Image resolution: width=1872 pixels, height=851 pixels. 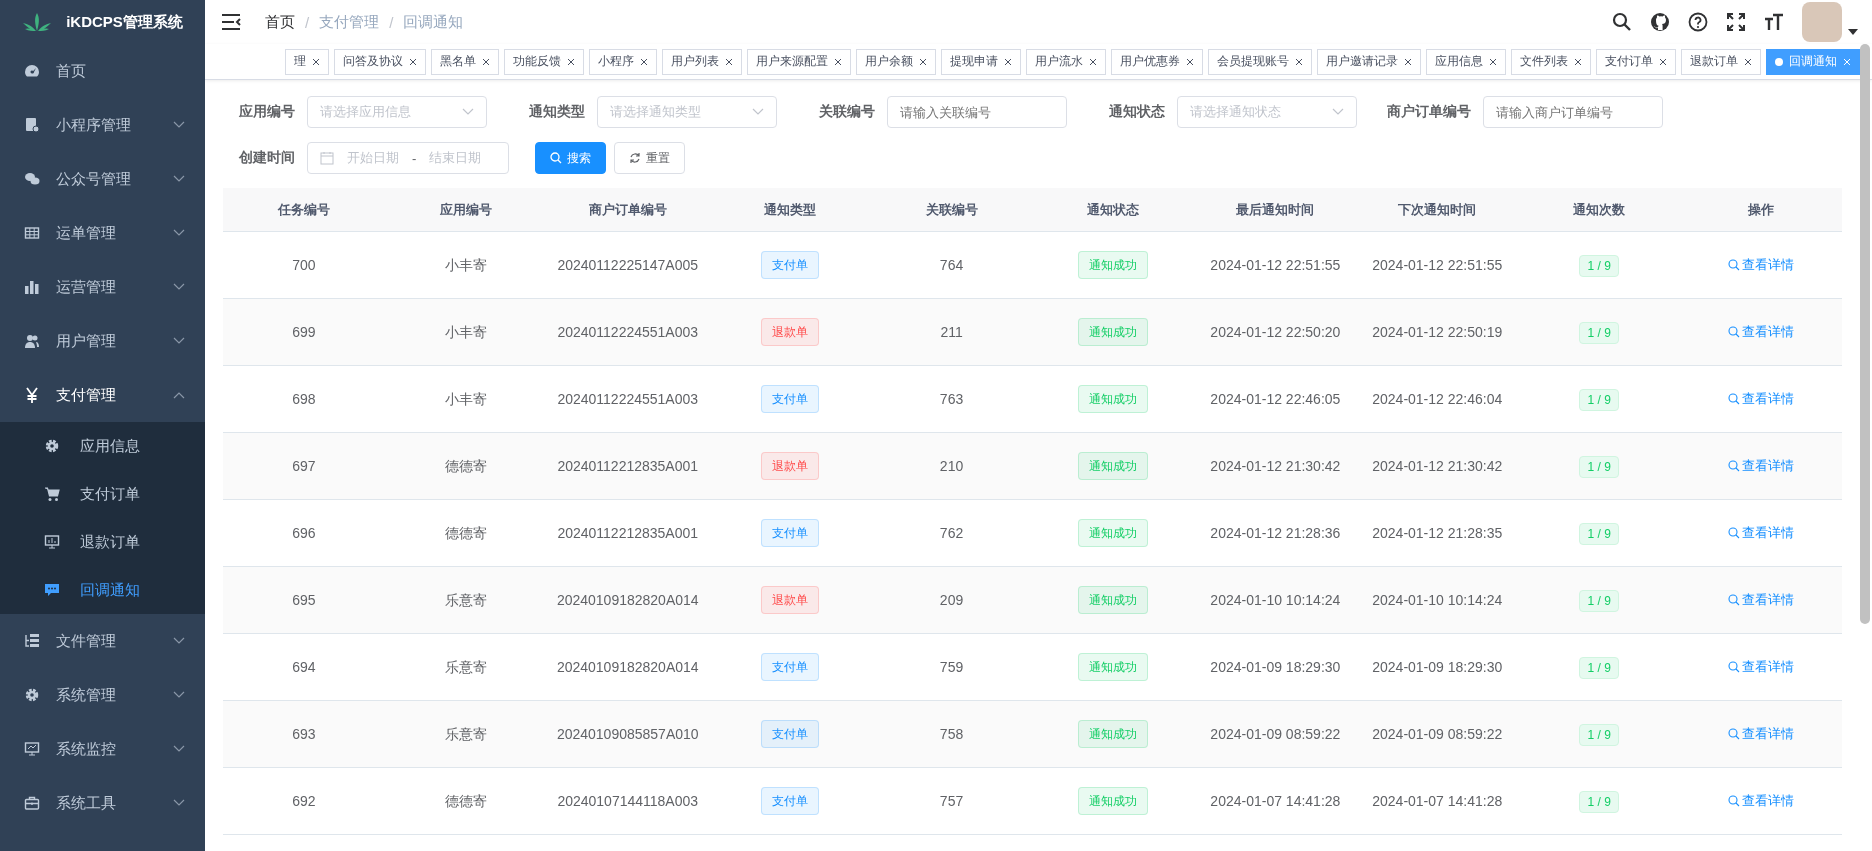 I want to click on field-label: 通知类型, so click(x=557, y=112).